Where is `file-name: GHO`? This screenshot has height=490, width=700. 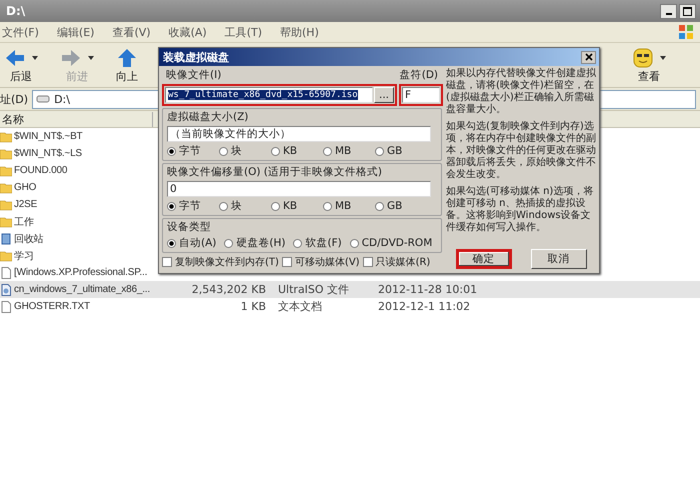
file-name: GHO is located at coordinates (25, 187).